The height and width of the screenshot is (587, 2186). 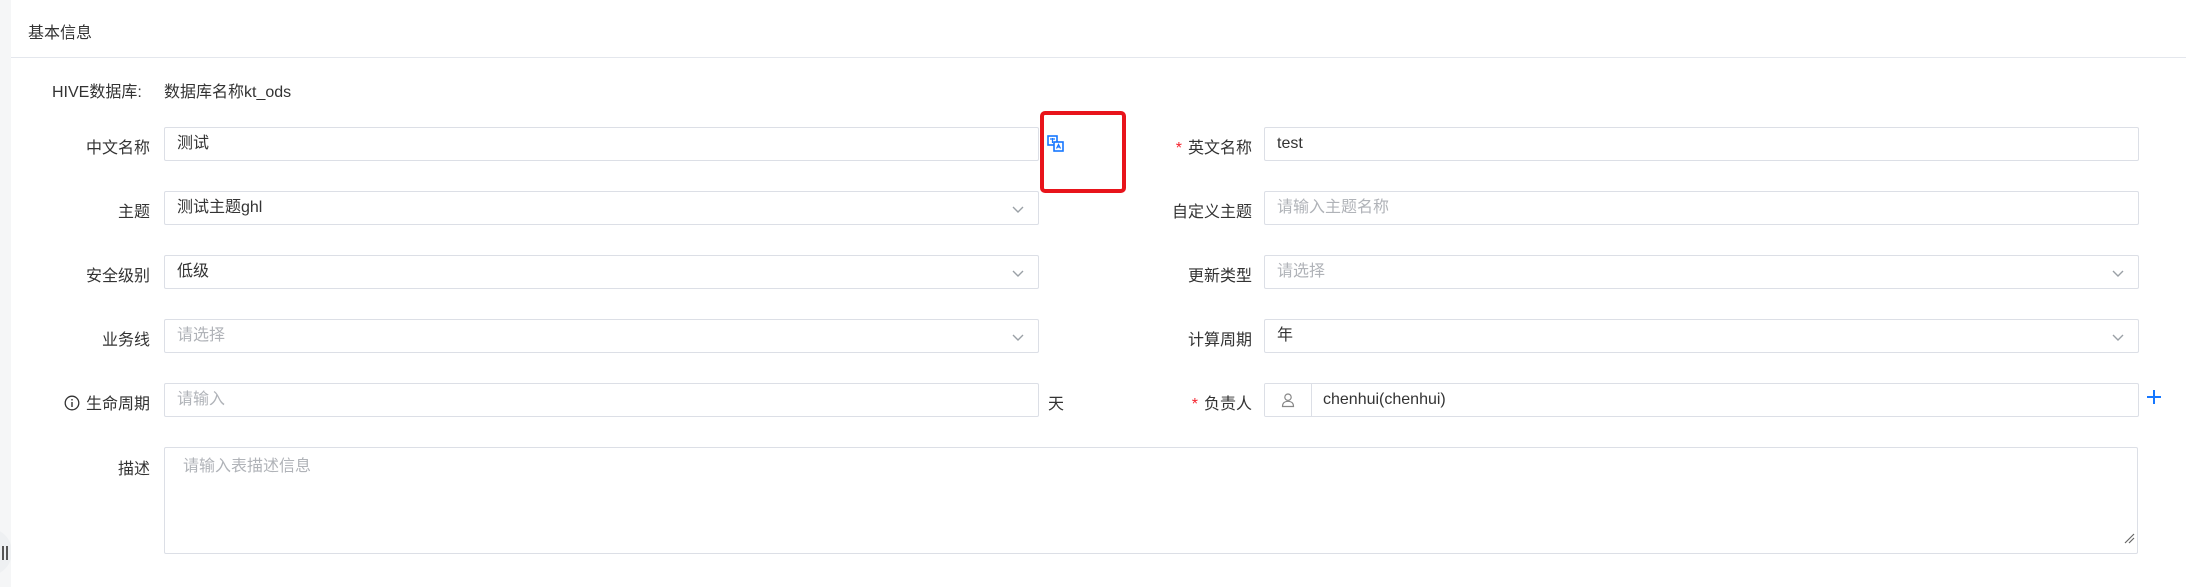 What do you see at coordinates (1211, 212) in the screenshot?
I see `custom-theme-label: 自定义主题` at bounding box center [1211, 212].